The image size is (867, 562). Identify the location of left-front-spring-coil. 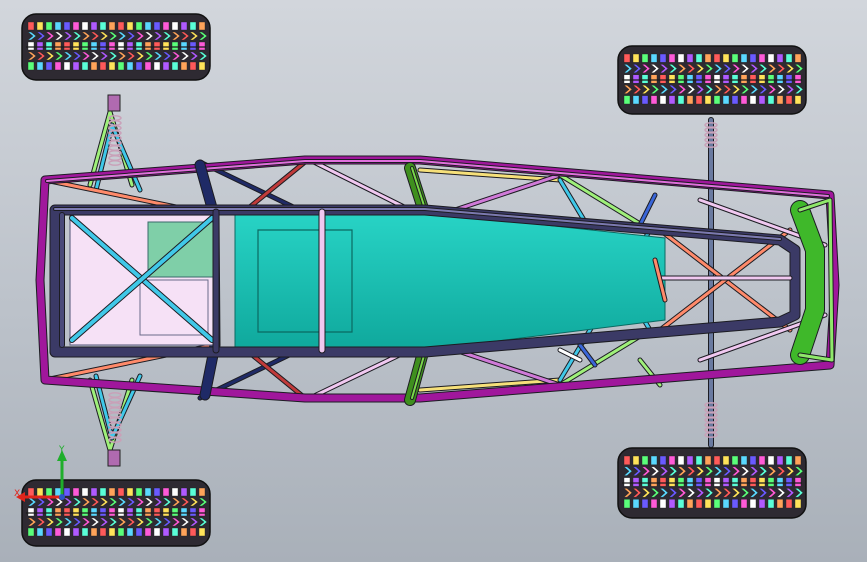
(115, 163).